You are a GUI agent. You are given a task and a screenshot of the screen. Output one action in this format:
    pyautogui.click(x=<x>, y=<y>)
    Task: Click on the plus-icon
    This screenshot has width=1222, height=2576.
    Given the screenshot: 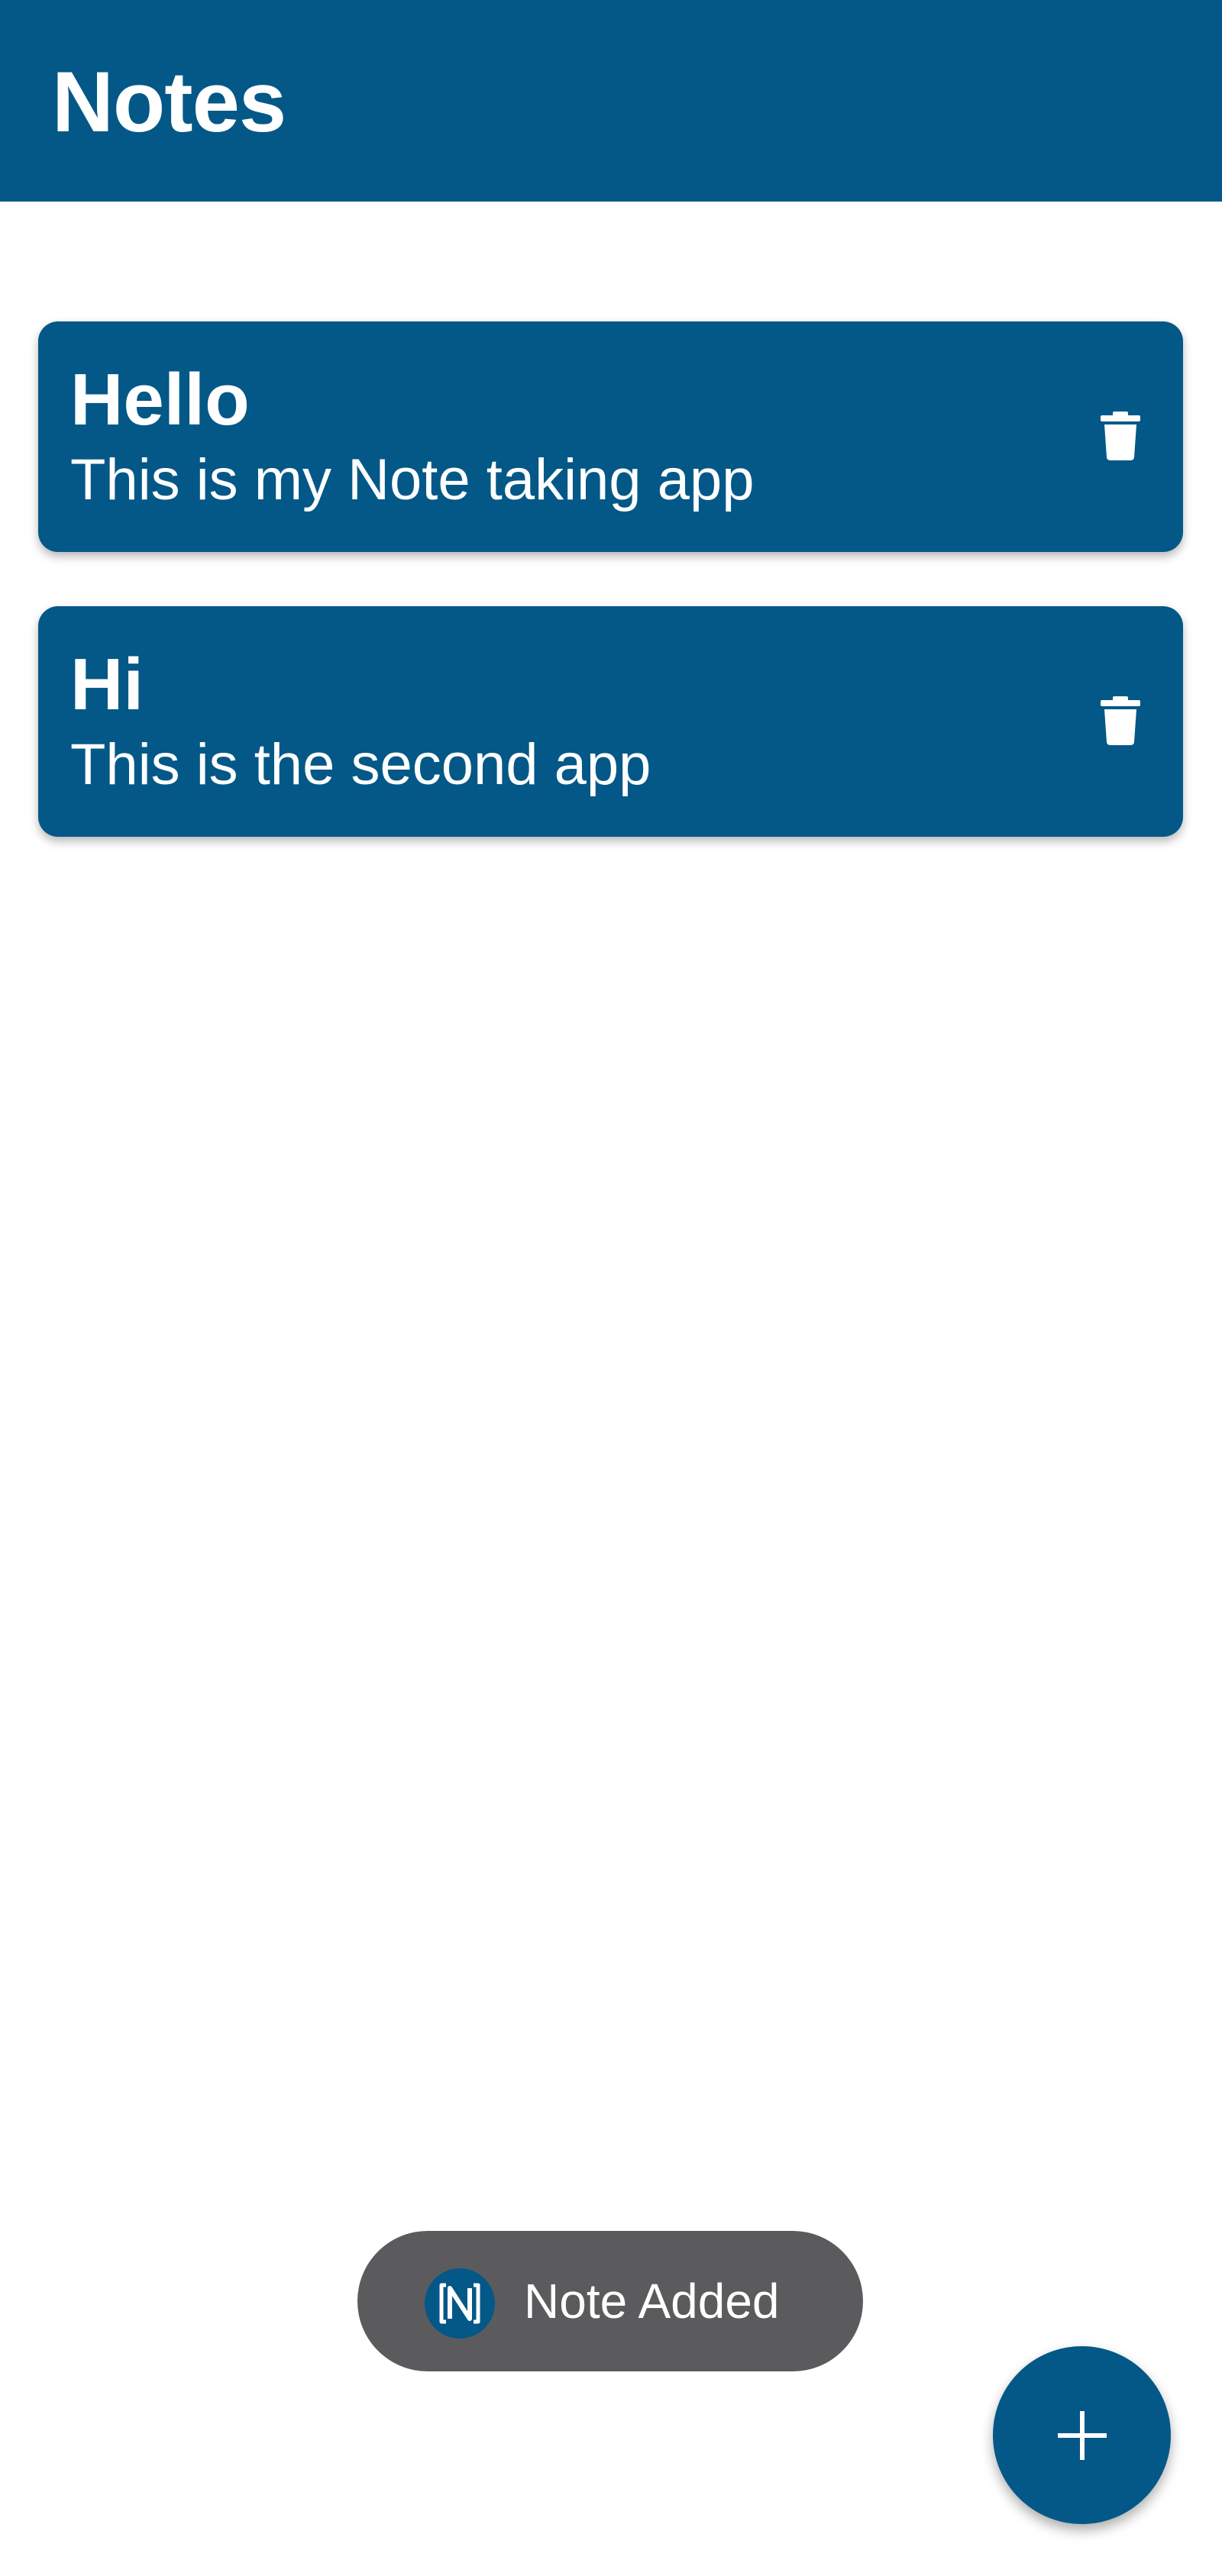 What is the action you would take?
    pyautogui.click(x=1082, y=2435)
    